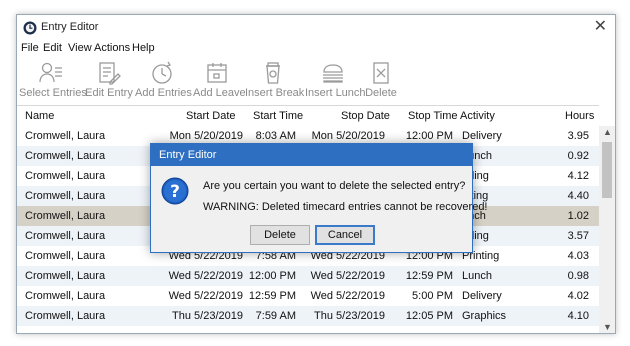 The height and width of the screenshot is (346, 630). Describe the element at coordinates (578, 156) in the screenshot. I see `cell-hours: 0.92` at that location.